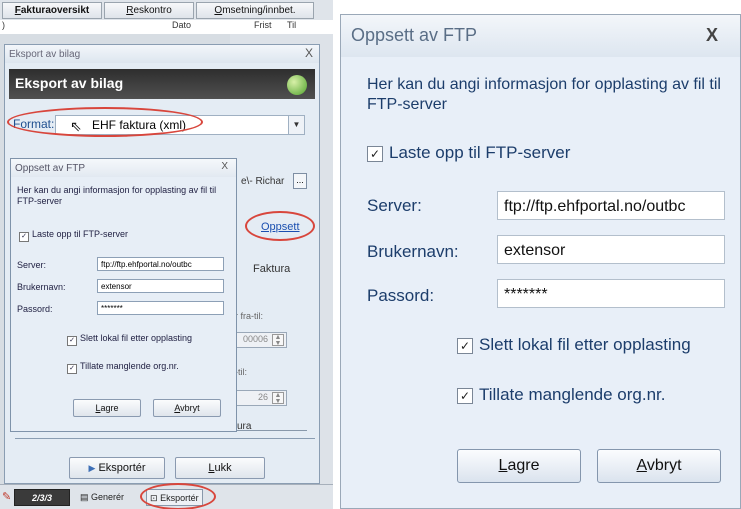 This screenshot has width=741, height=509. I want to click on ftp-large-user-input: extensor, so click(611, 249).